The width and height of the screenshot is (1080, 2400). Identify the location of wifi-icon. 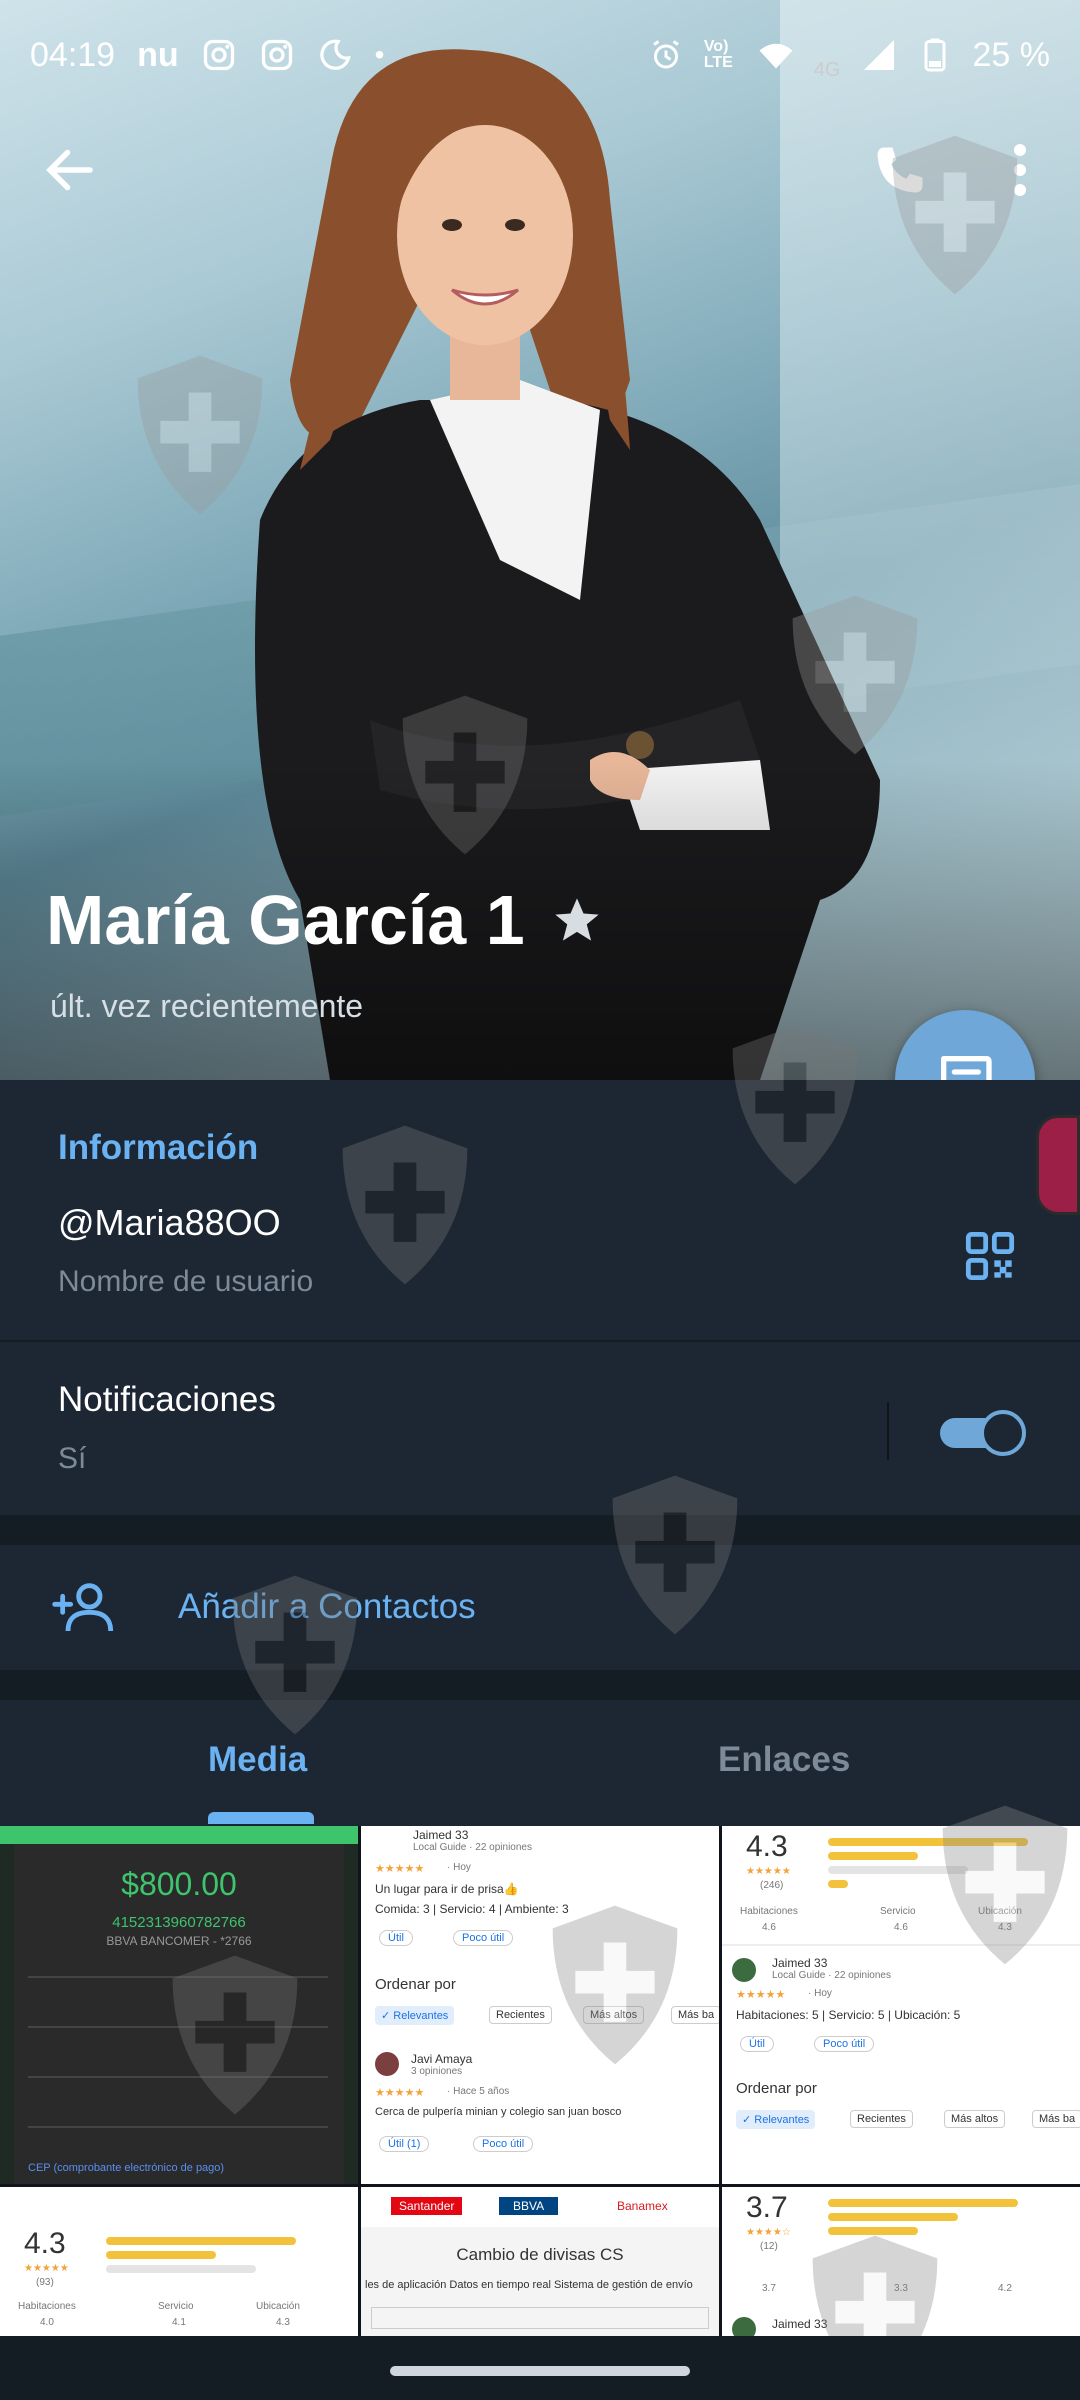
(776, 56).